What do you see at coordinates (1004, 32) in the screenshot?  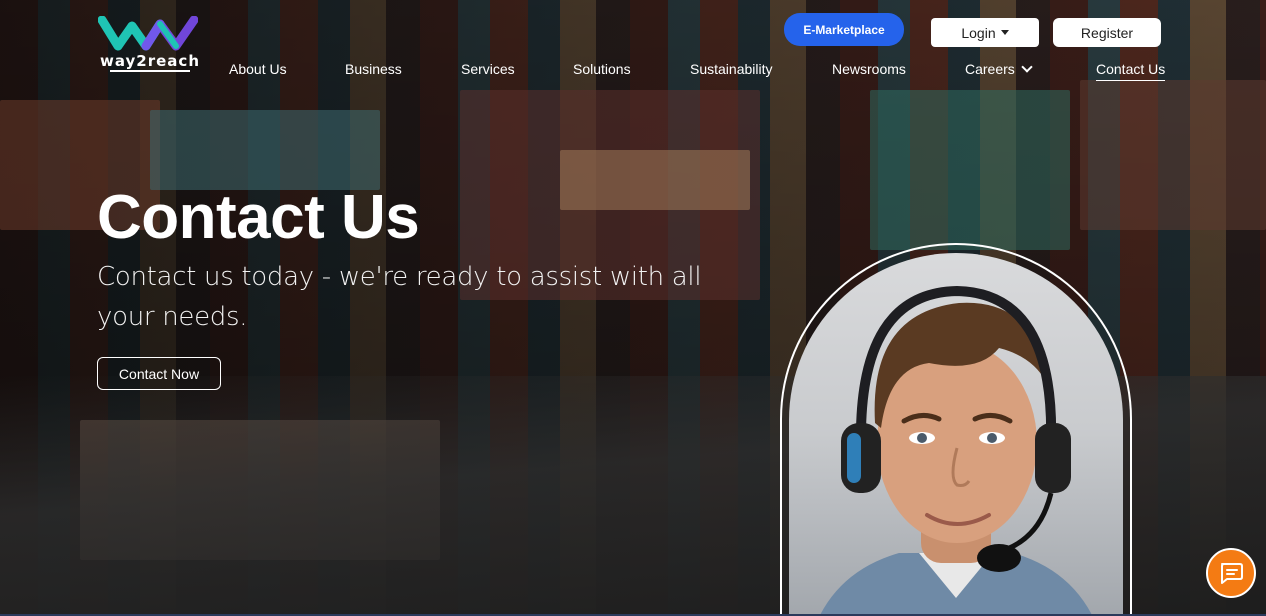 I see `caret-down-icon` at bounding box center [1004, 32].